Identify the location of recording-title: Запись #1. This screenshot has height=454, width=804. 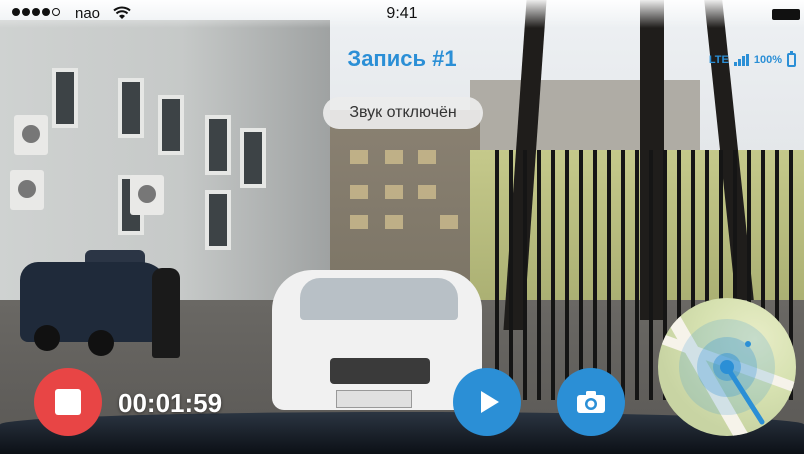
(402, 58).